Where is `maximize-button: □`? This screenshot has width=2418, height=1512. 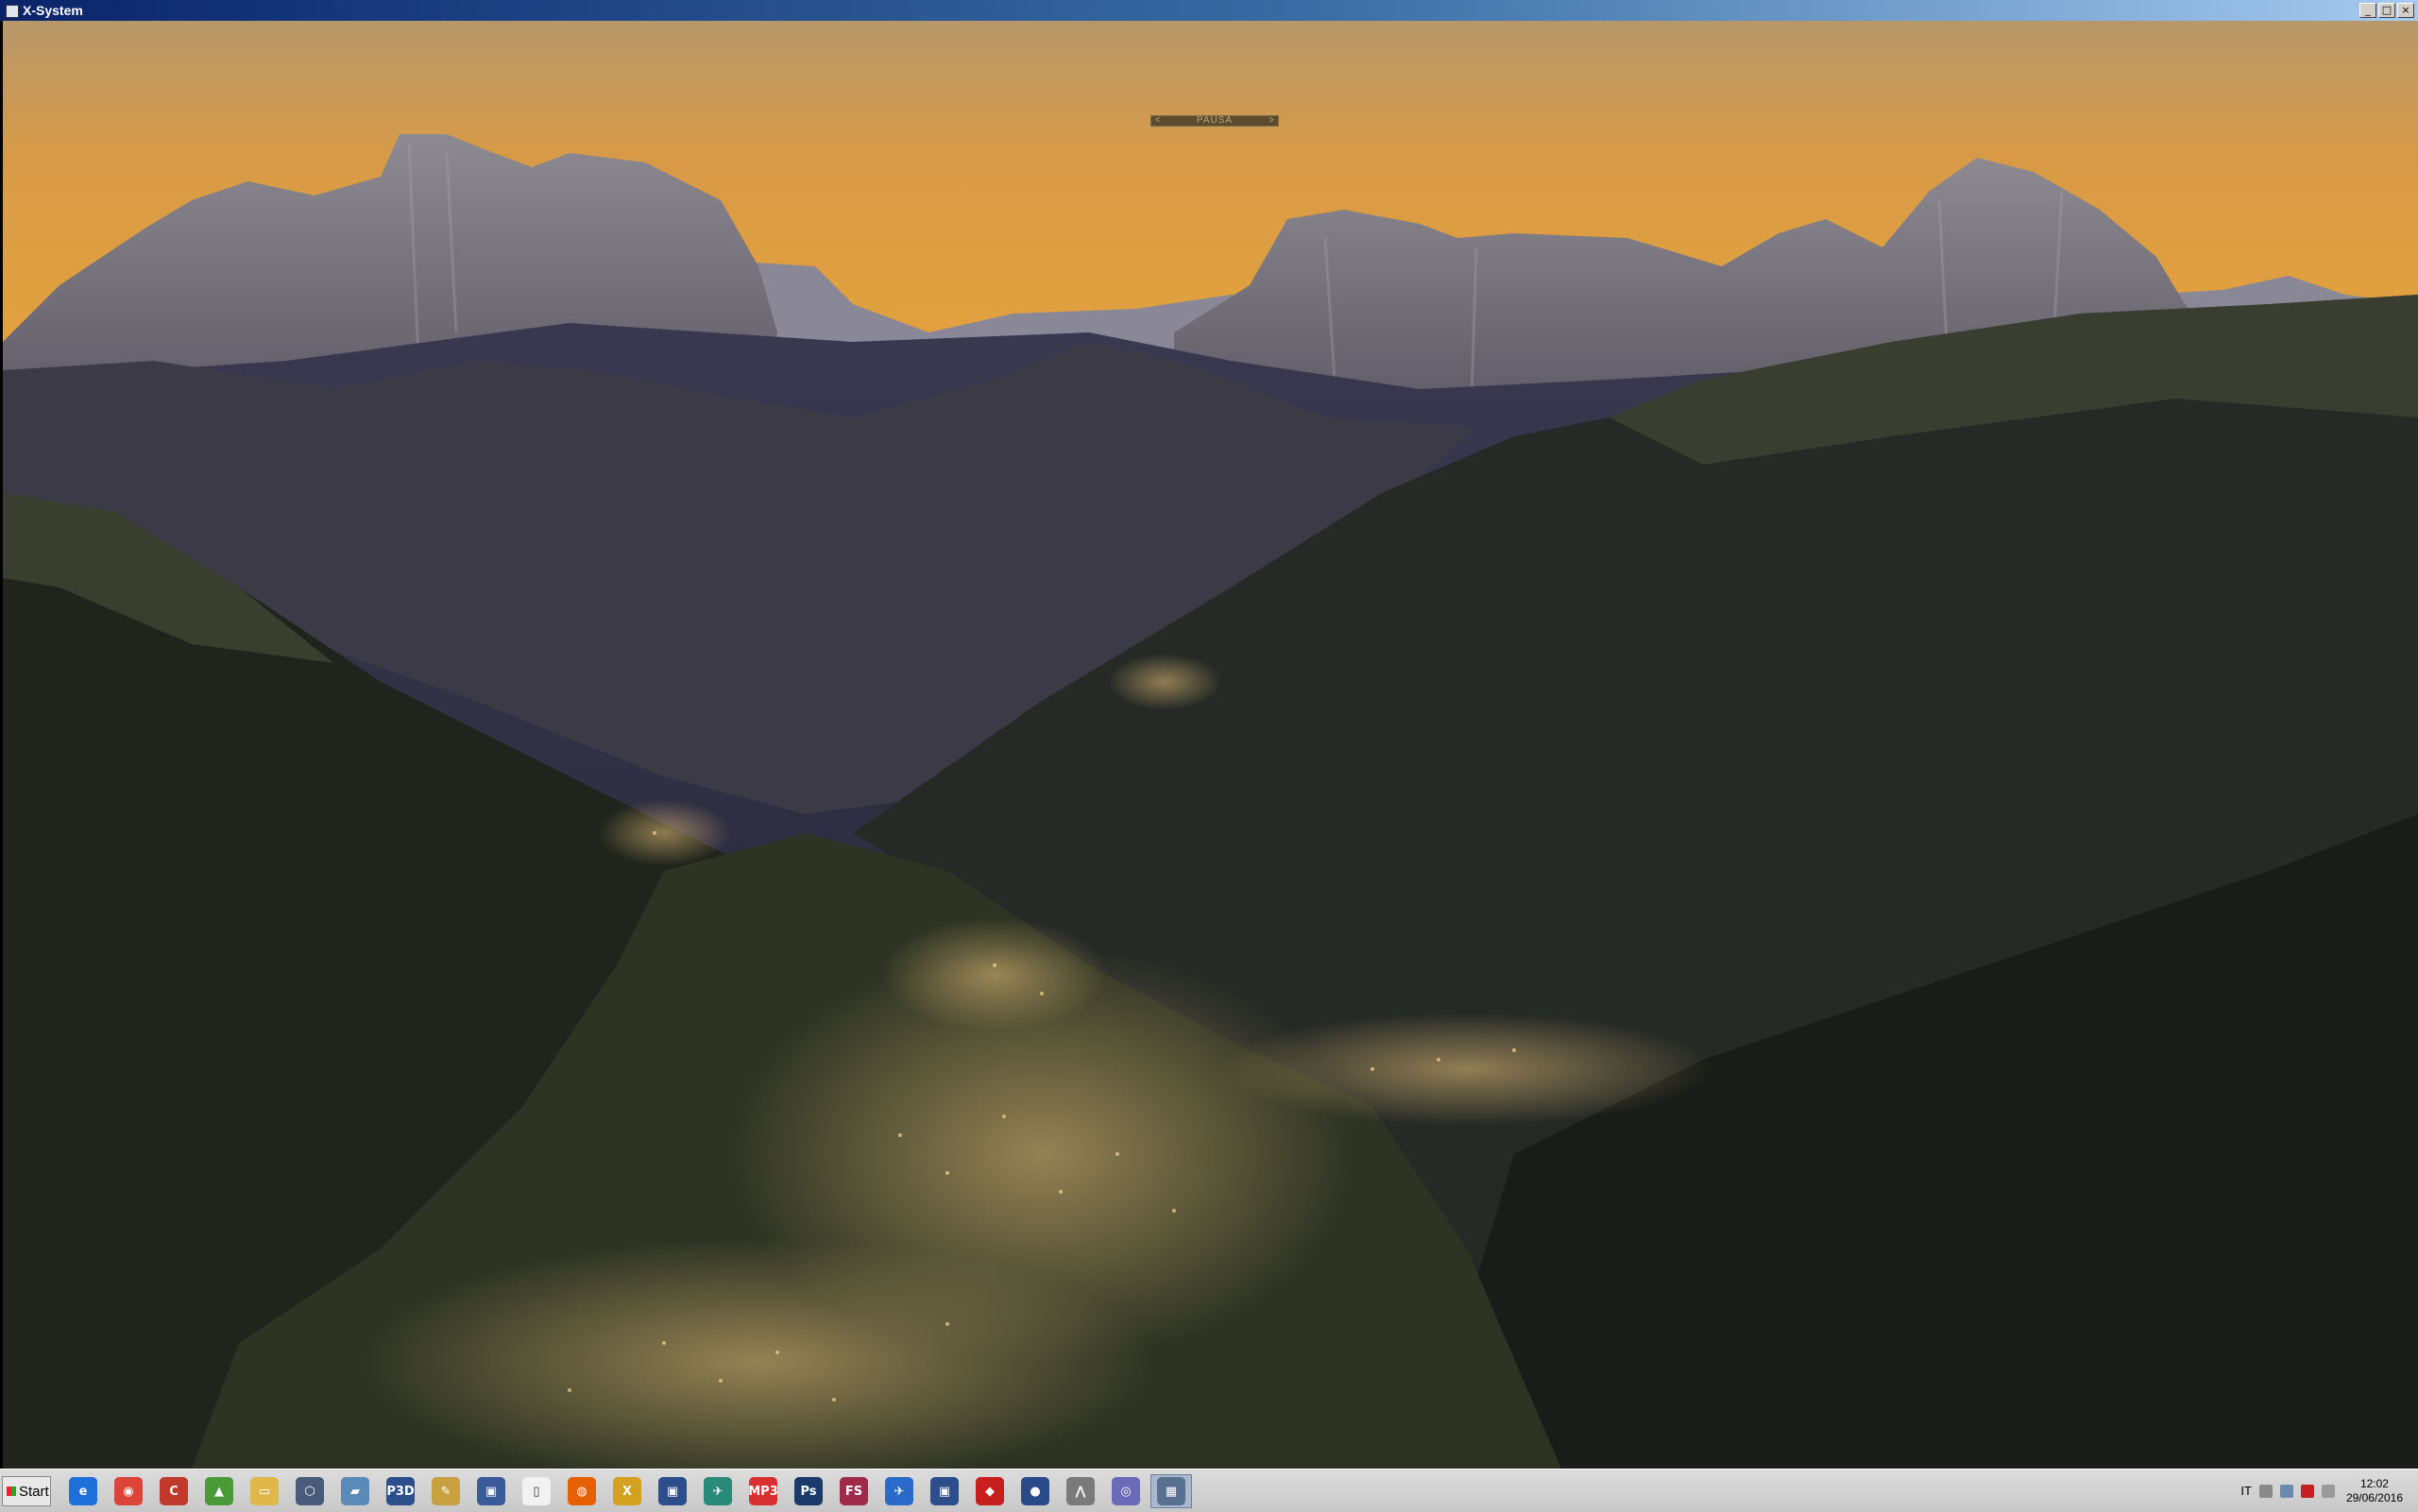
maximize-button: □ is located at coordinates (2386, 11).